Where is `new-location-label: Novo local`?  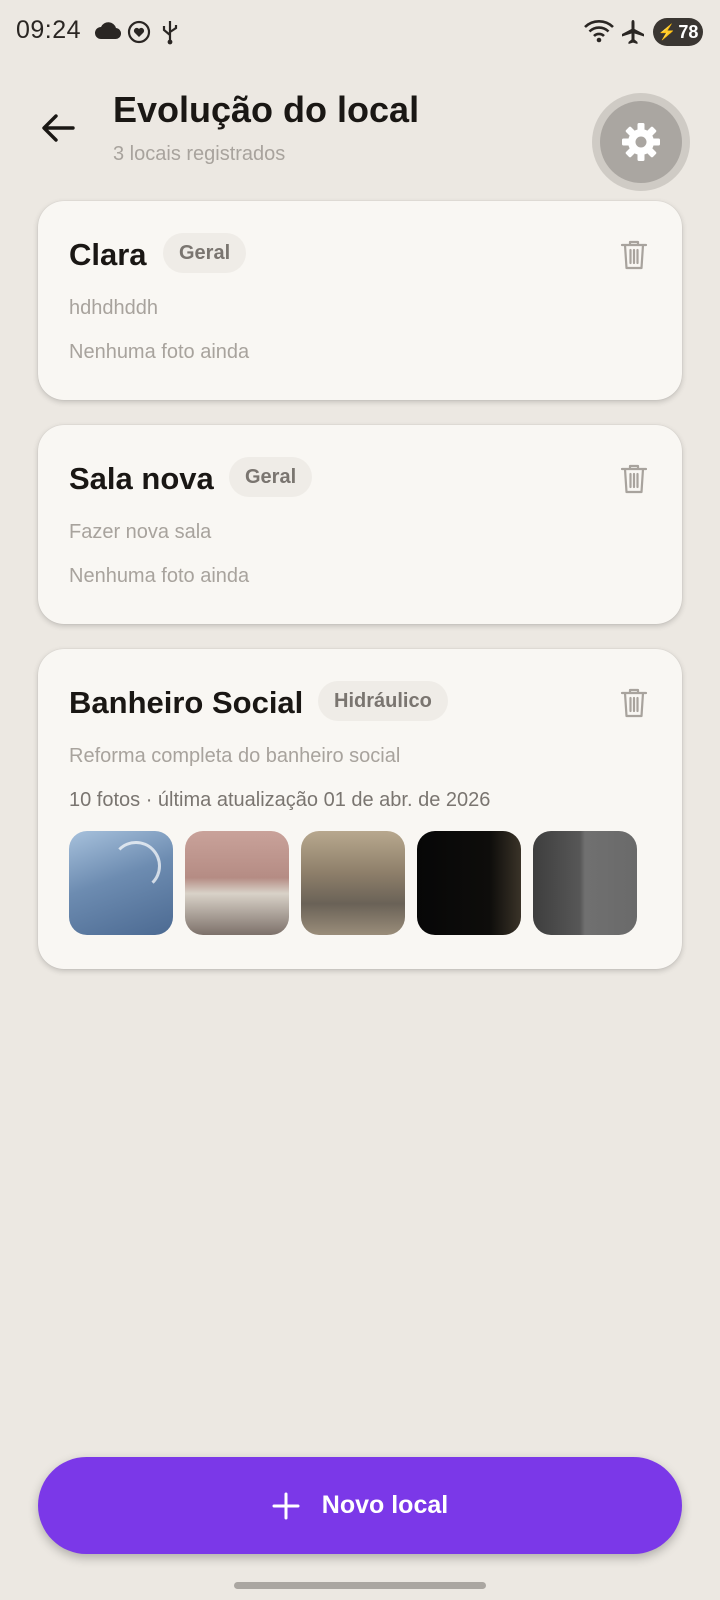 new-location-label: Novo local is located at coordinates (385, 1505).